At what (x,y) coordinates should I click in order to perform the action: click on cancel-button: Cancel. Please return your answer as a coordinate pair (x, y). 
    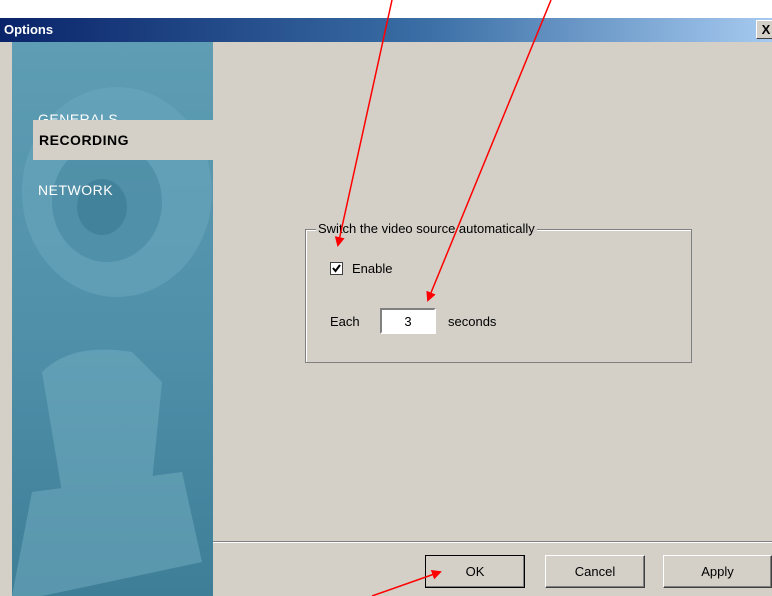
    Looking at the image, I should click on (595, 571).